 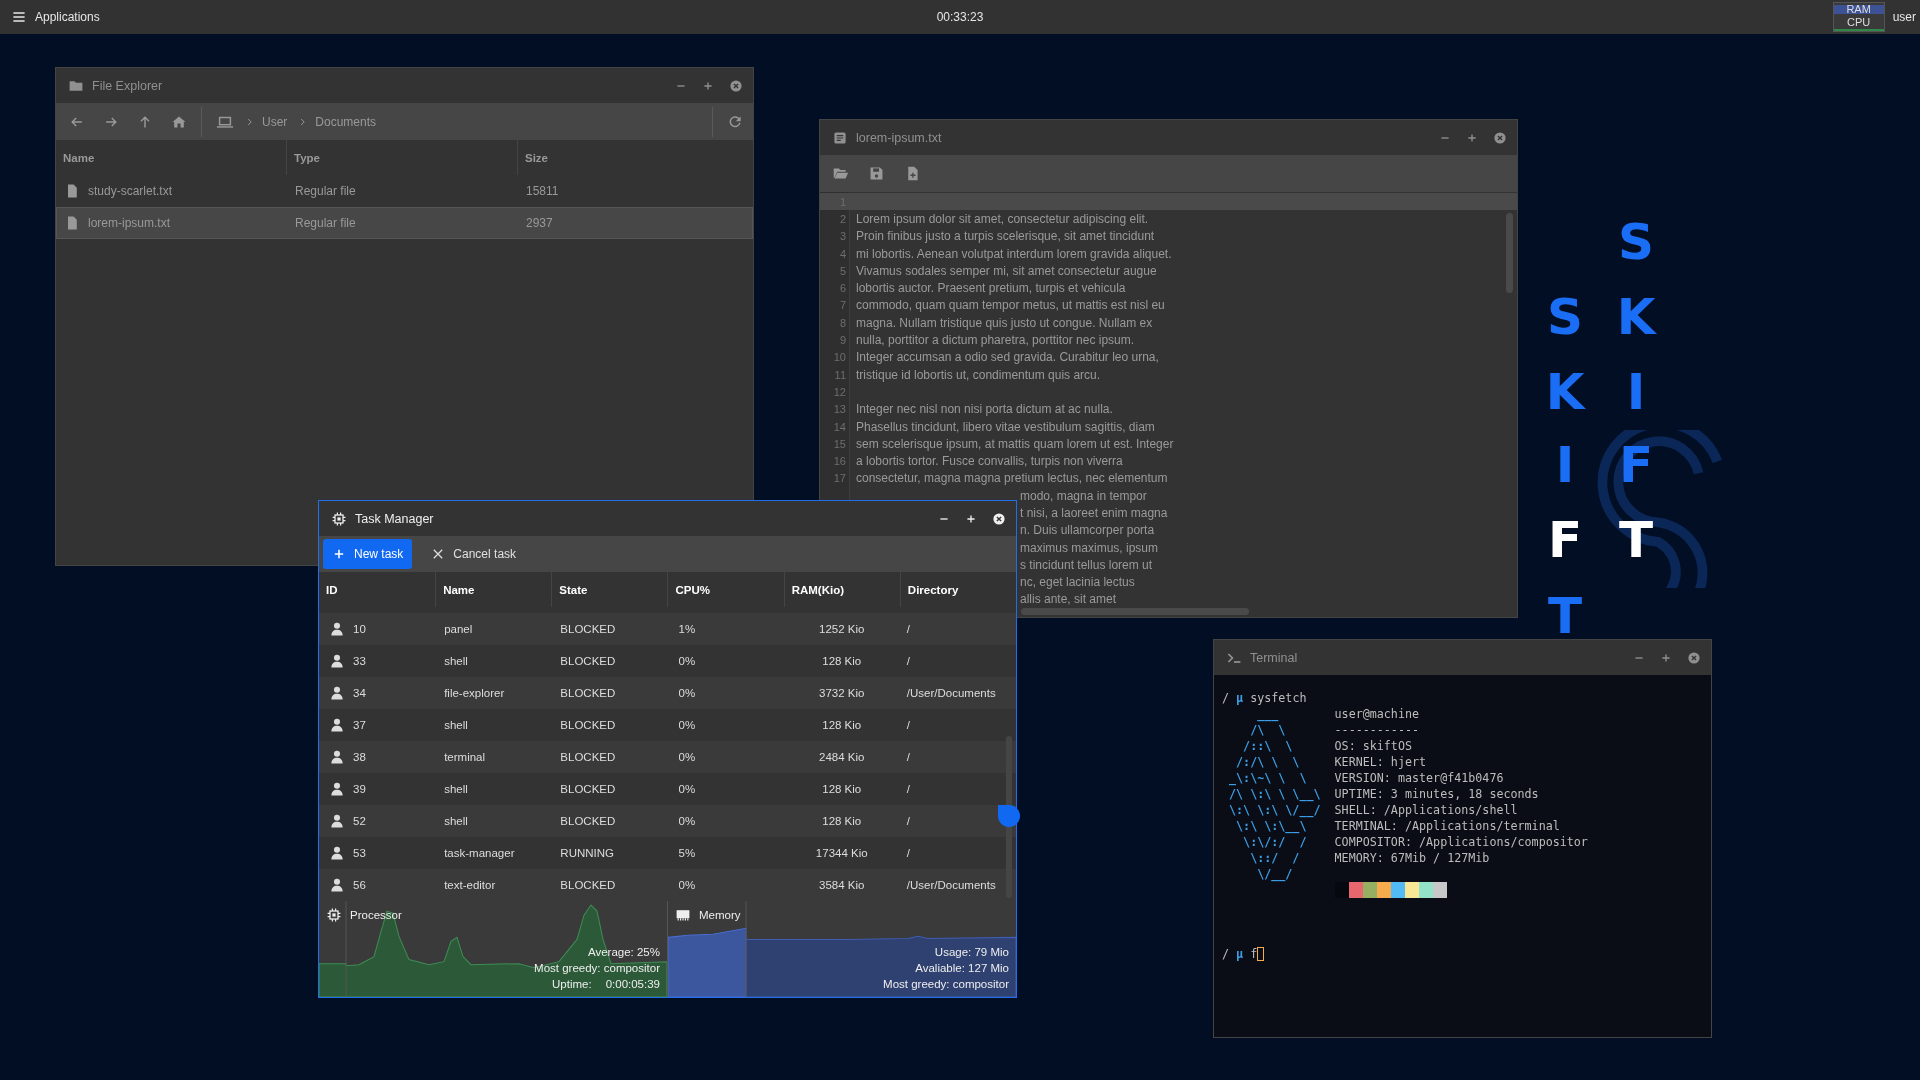 What do you see at coordinates (465, 757) in the screenshot?
I see `table-cell-text: terminal` at bounding box center [465, 757].